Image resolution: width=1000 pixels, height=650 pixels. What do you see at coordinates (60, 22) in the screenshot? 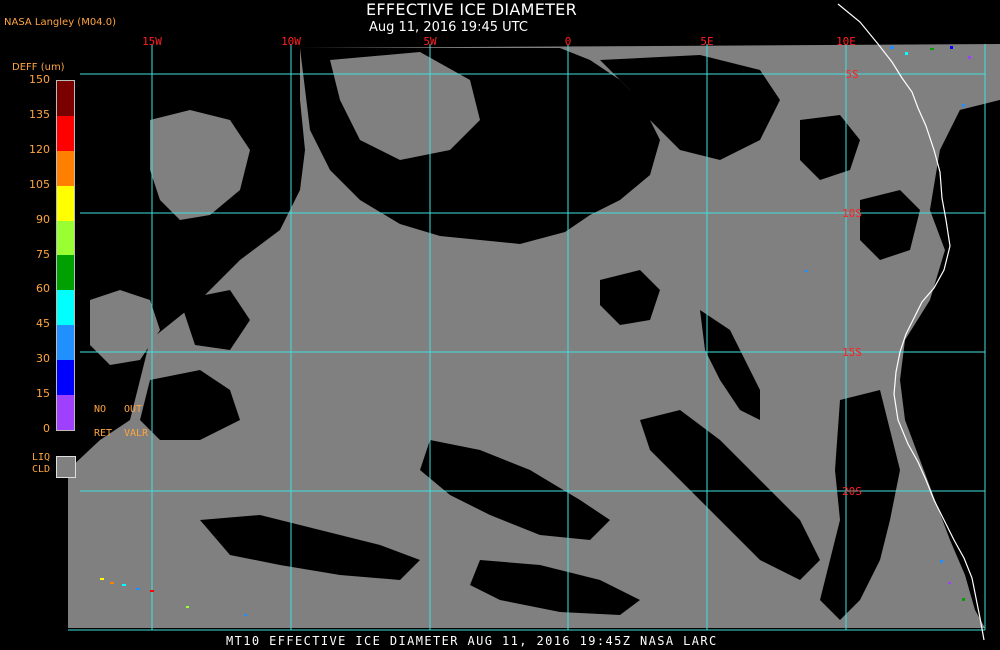
I see `credit-label: NASA Langley (M04.0)` at bounding box center [60, 22].